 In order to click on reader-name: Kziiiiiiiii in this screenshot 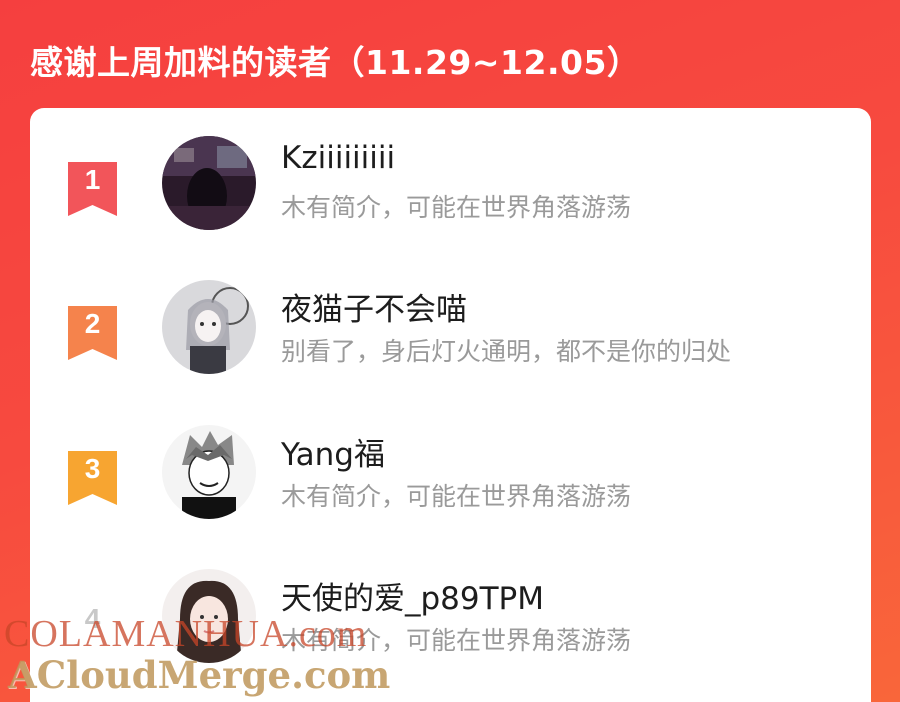, I will do `click(338, 158)`.